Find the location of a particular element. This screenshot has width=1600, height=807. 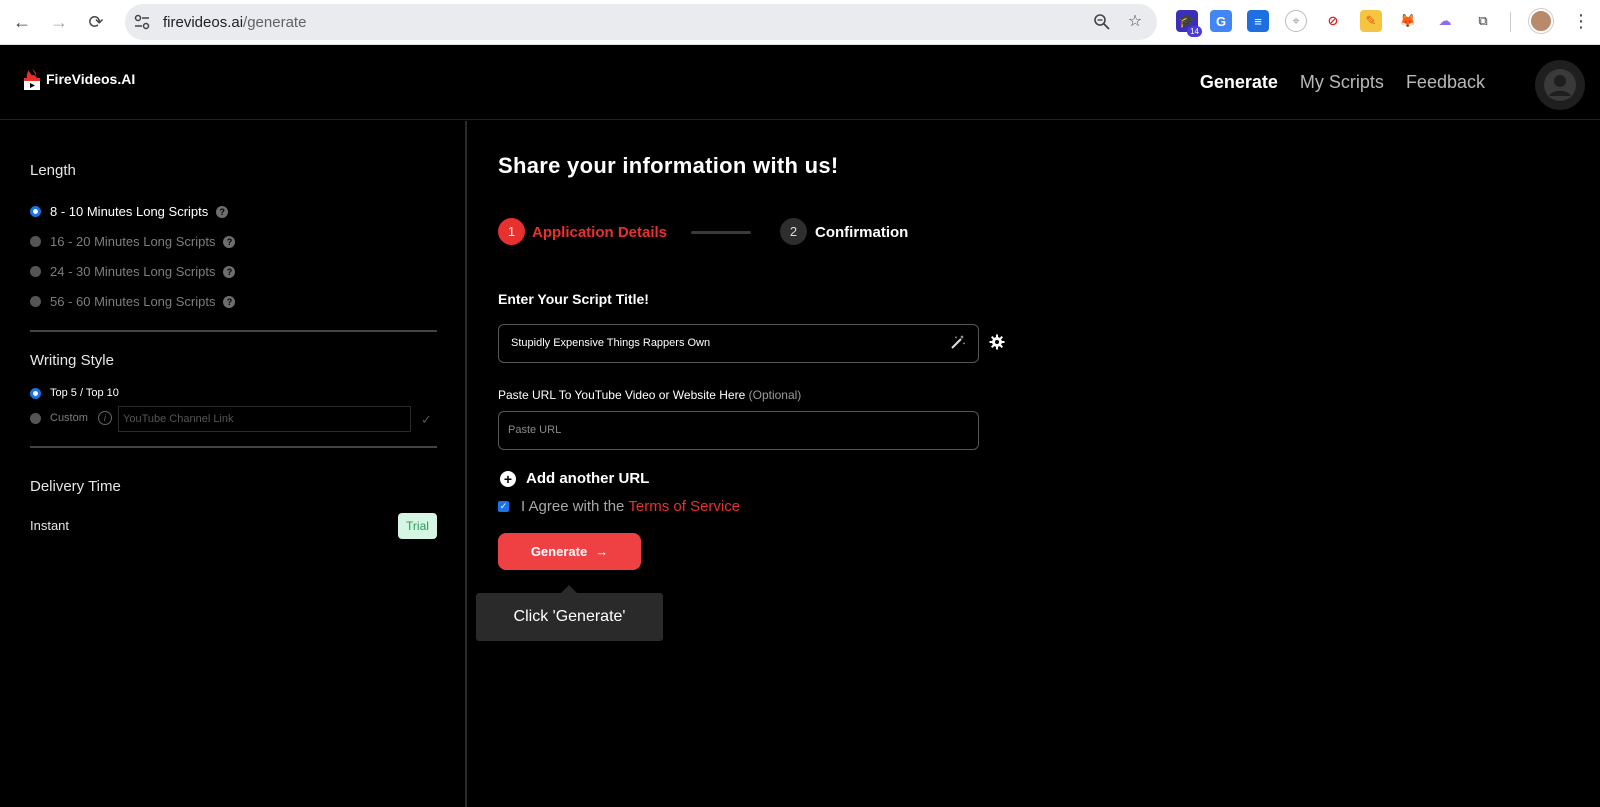

generate-button: Generate → is located at coordinates (569, 551).